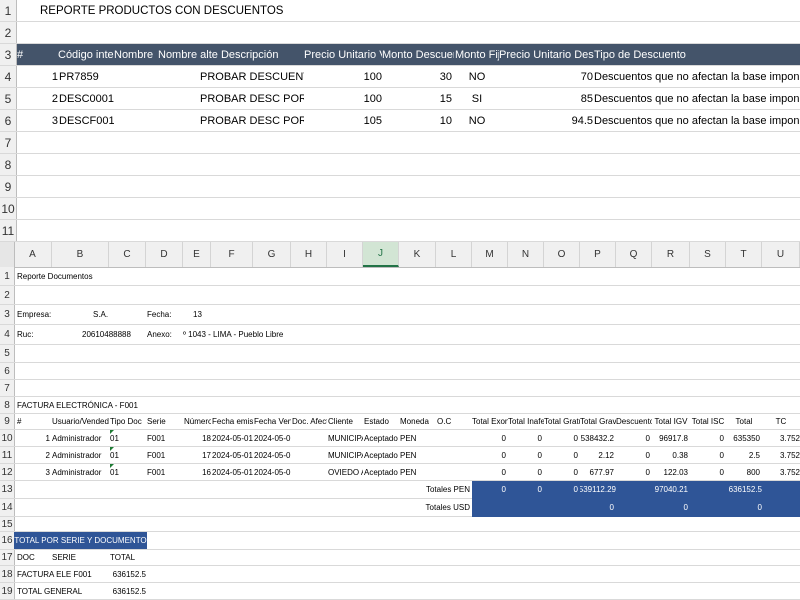  Describe the element at coordinates (477, 54) in the screenshot. I see `col-header-fijo: Monto Fijo?` at that location.